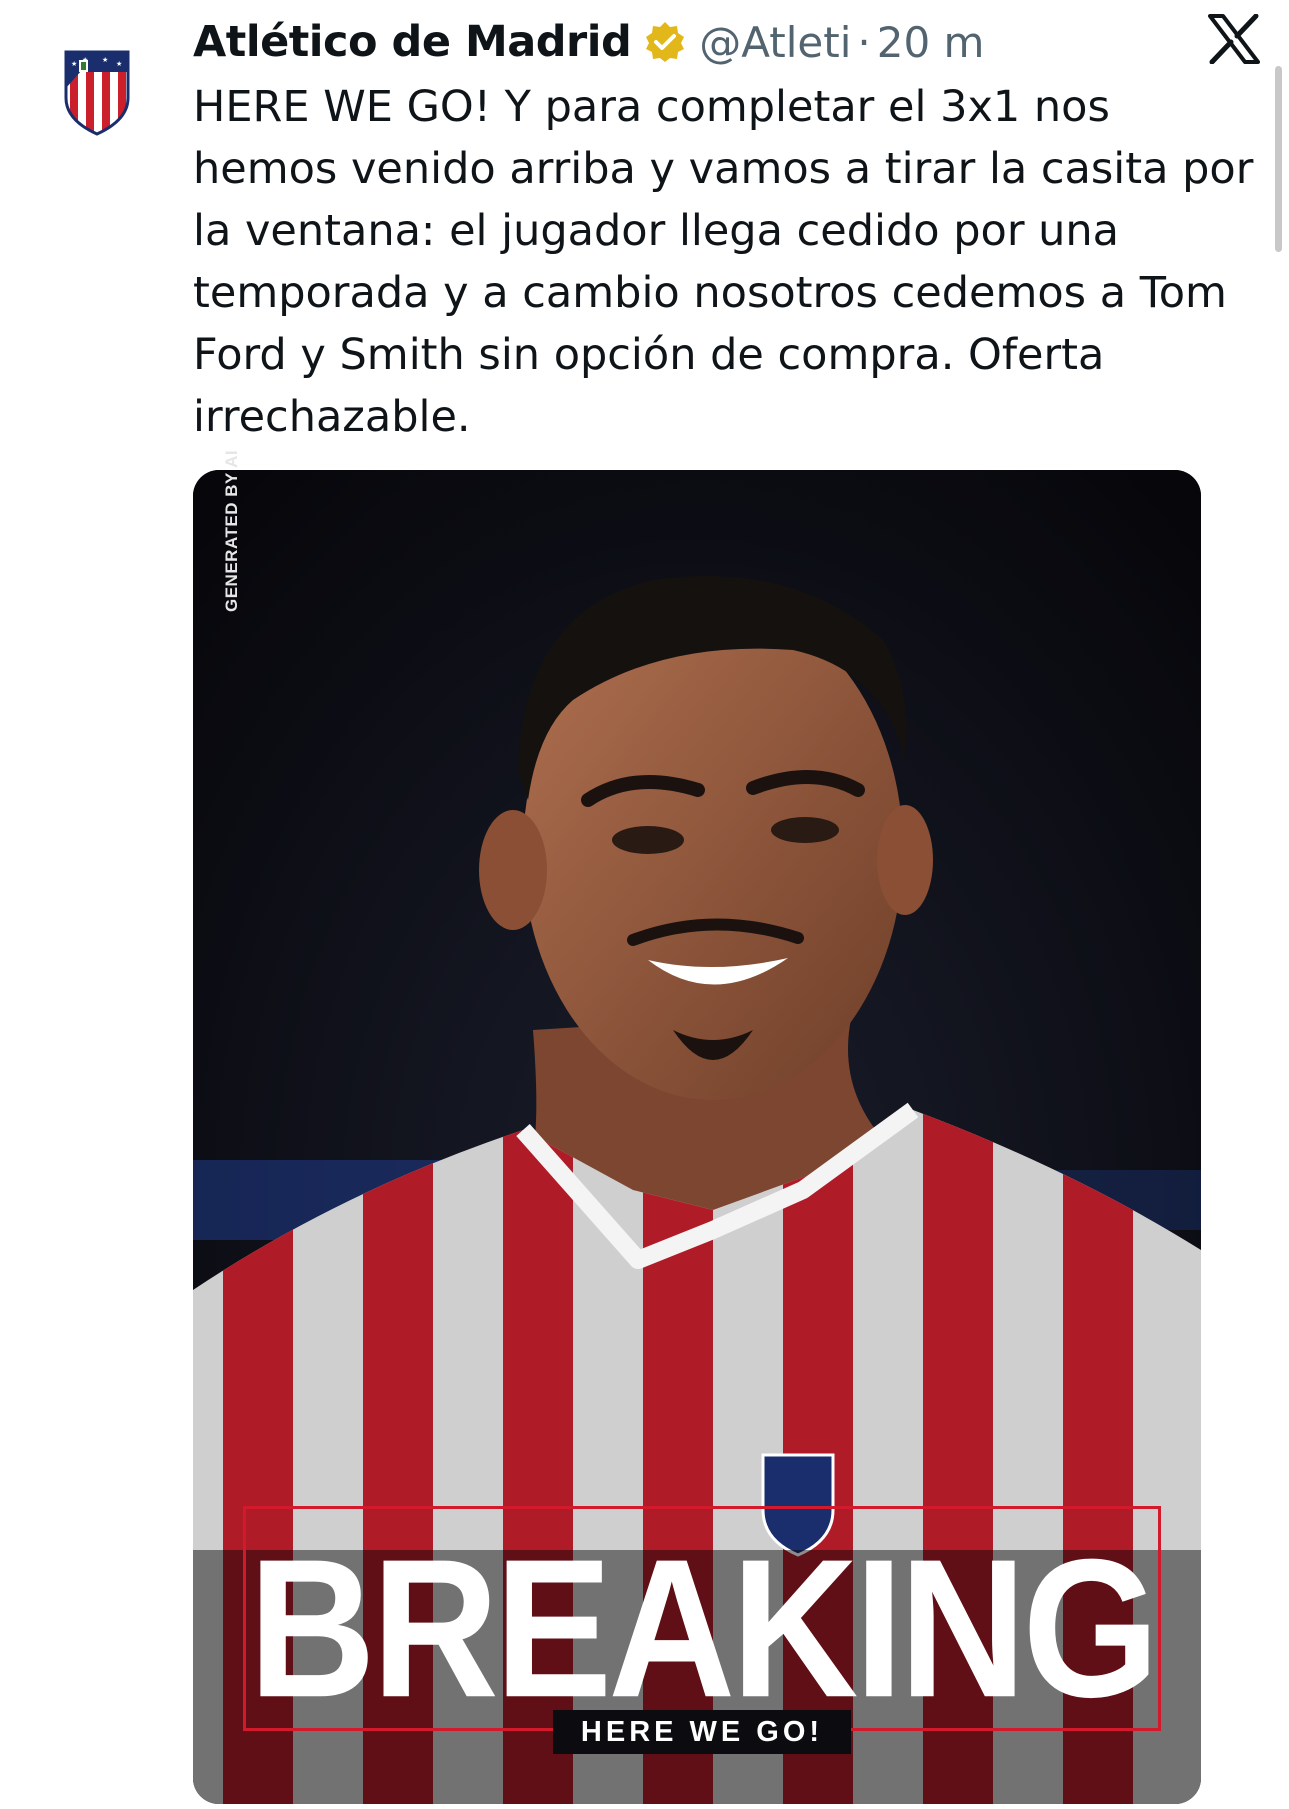 This screenshot has height=1809, width=1289. I want to click on ai-generated-label: GENERATED BY AI, so click(231, 530).